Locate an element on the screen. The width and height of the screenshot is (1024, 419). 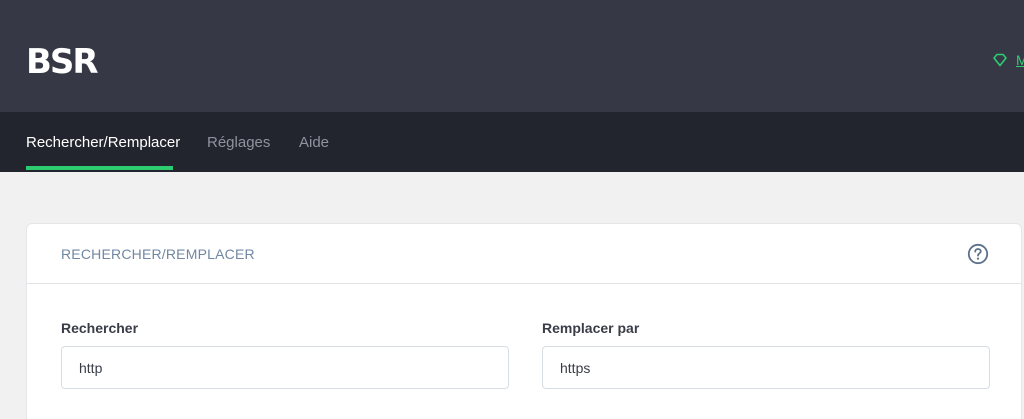
app-logo: BSR is located at coordinates (62, 62).